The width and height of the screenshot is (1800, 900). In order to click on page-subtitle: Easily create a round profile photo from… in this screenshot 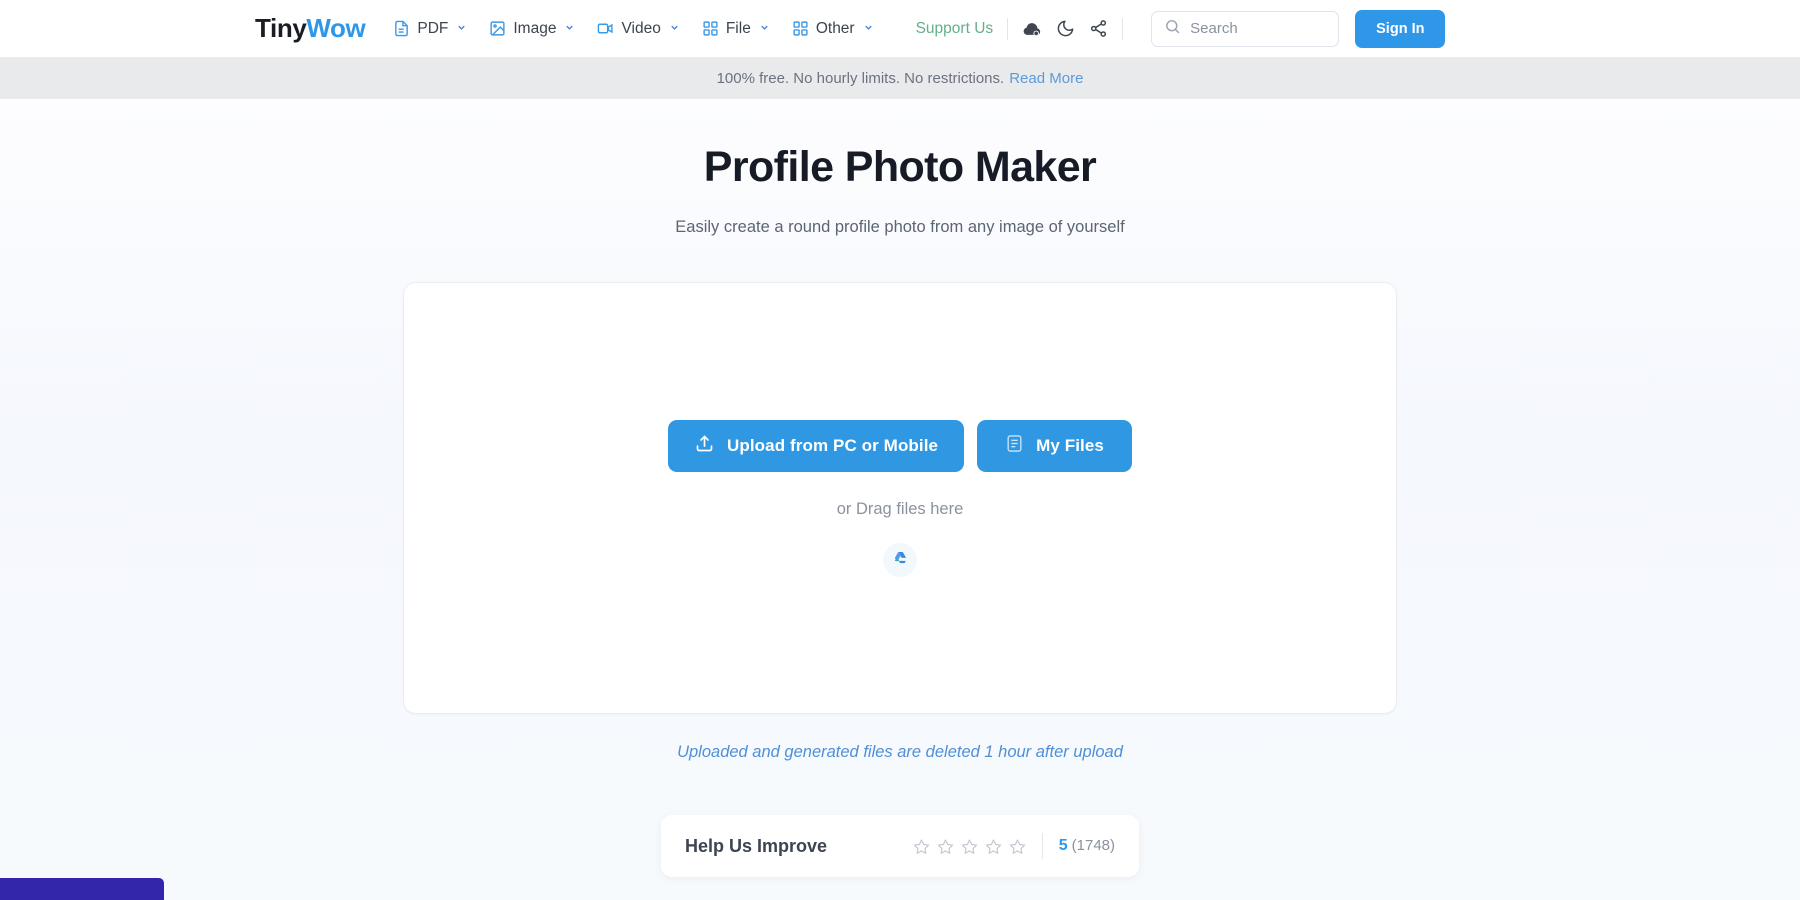, I will do `click(900, 227)`.